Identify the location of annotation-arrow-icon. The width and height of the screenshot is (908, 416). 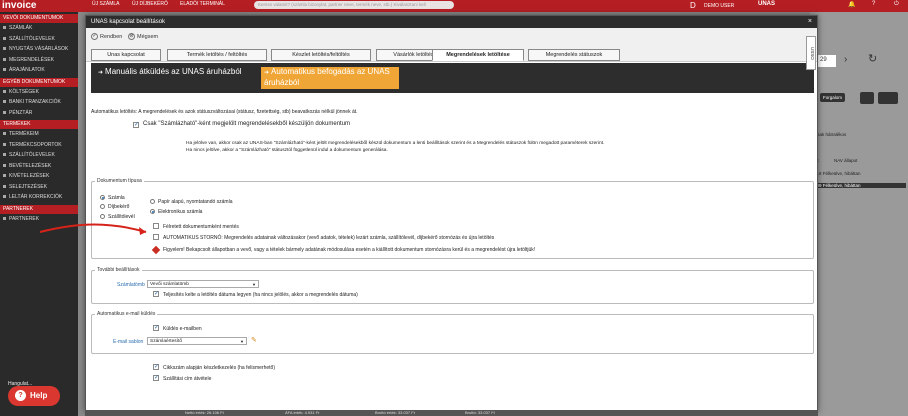
(93, 229).